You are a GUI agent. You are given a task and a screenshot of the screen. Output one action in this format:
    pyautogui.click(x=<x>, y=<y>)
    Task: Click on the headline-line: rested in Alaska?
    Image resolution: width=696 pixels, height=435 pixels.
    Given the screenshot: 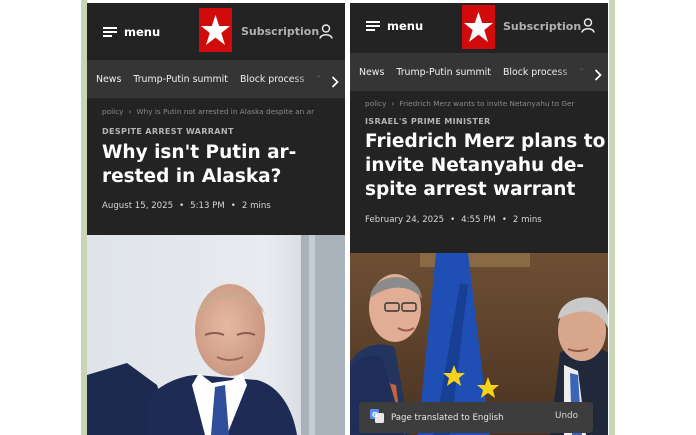 What is the action you would take?
    pyautogui.click(x=192, y=176)
    